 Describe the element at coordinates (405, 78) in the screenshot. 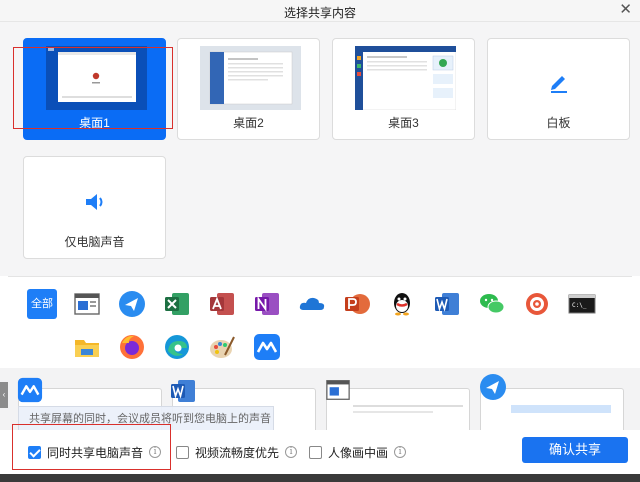

I see `desktop-3-thumbnail` at that location.